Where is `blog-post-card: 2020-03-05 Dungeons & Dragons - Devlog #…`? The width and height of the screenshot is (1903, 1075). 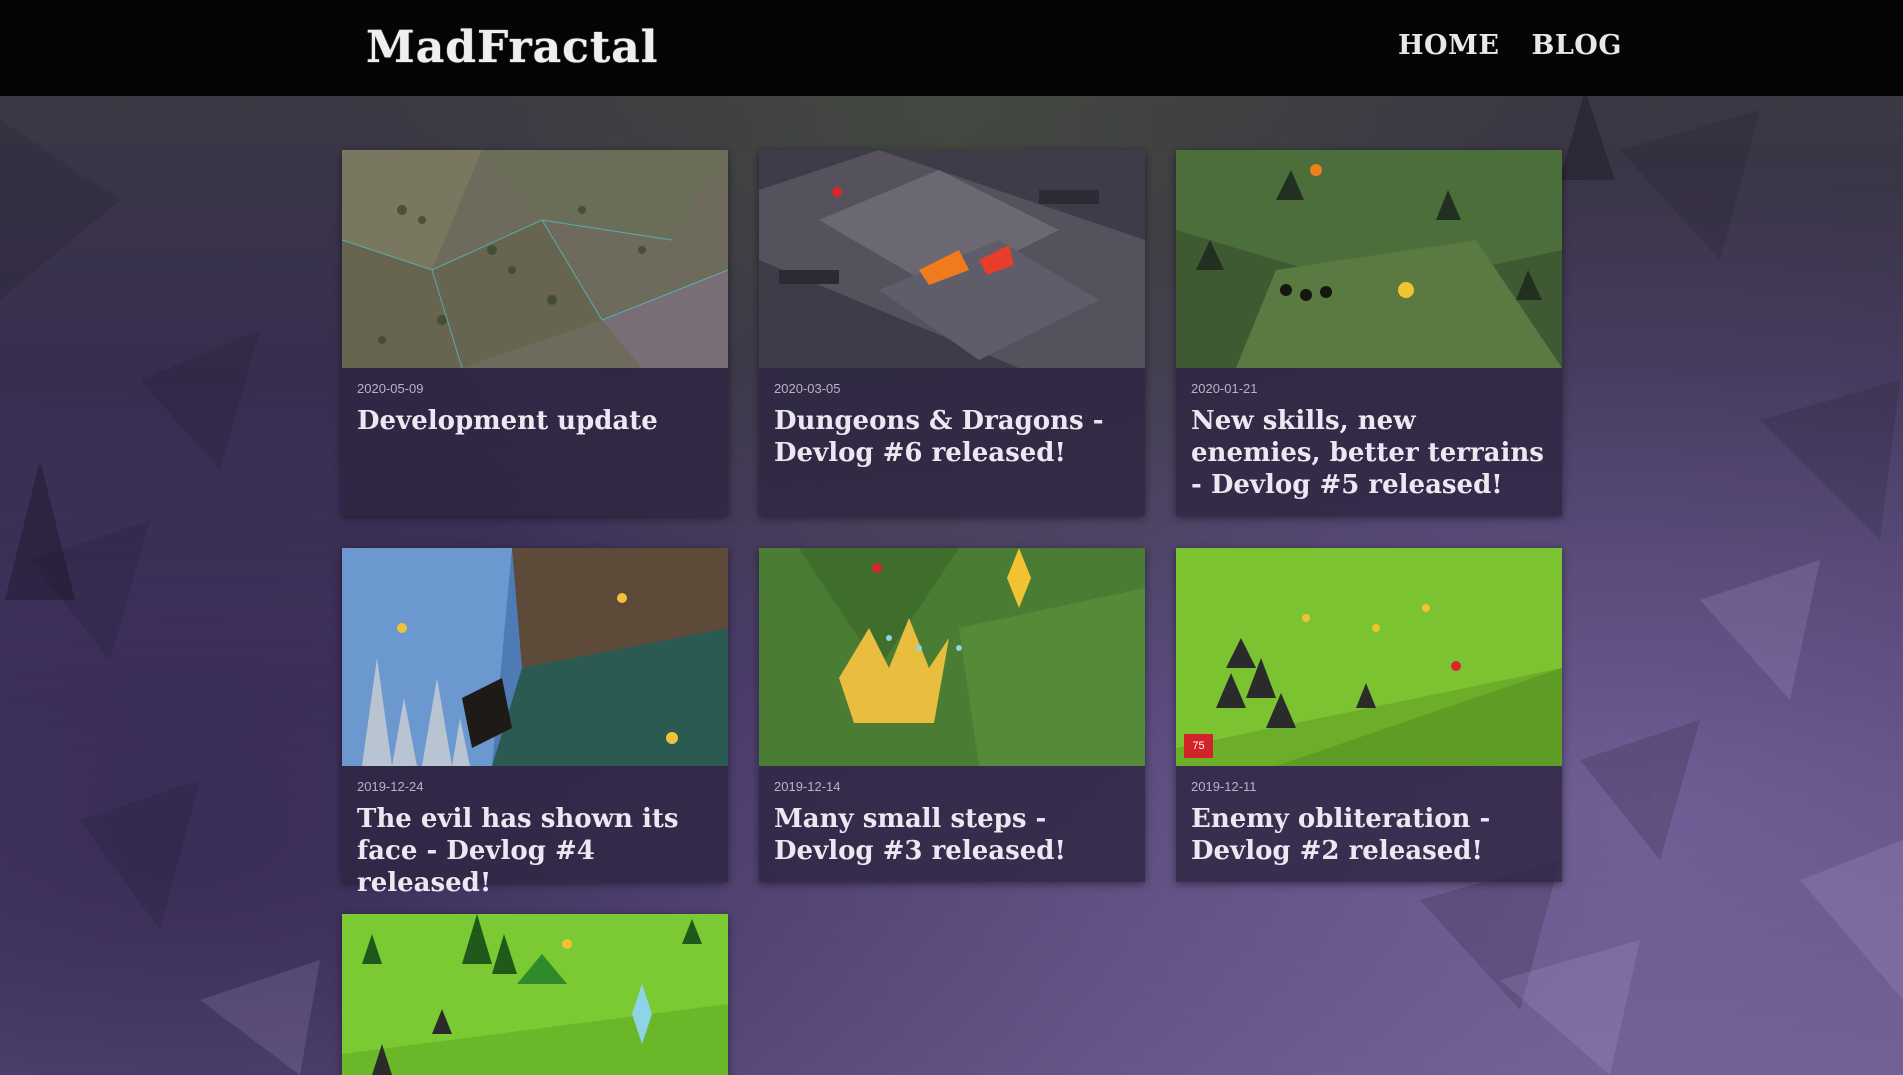
blog-post-card: 2020-03-05 Dungeons & Dragons - Devlog #… is located at coordinates (952, 333).